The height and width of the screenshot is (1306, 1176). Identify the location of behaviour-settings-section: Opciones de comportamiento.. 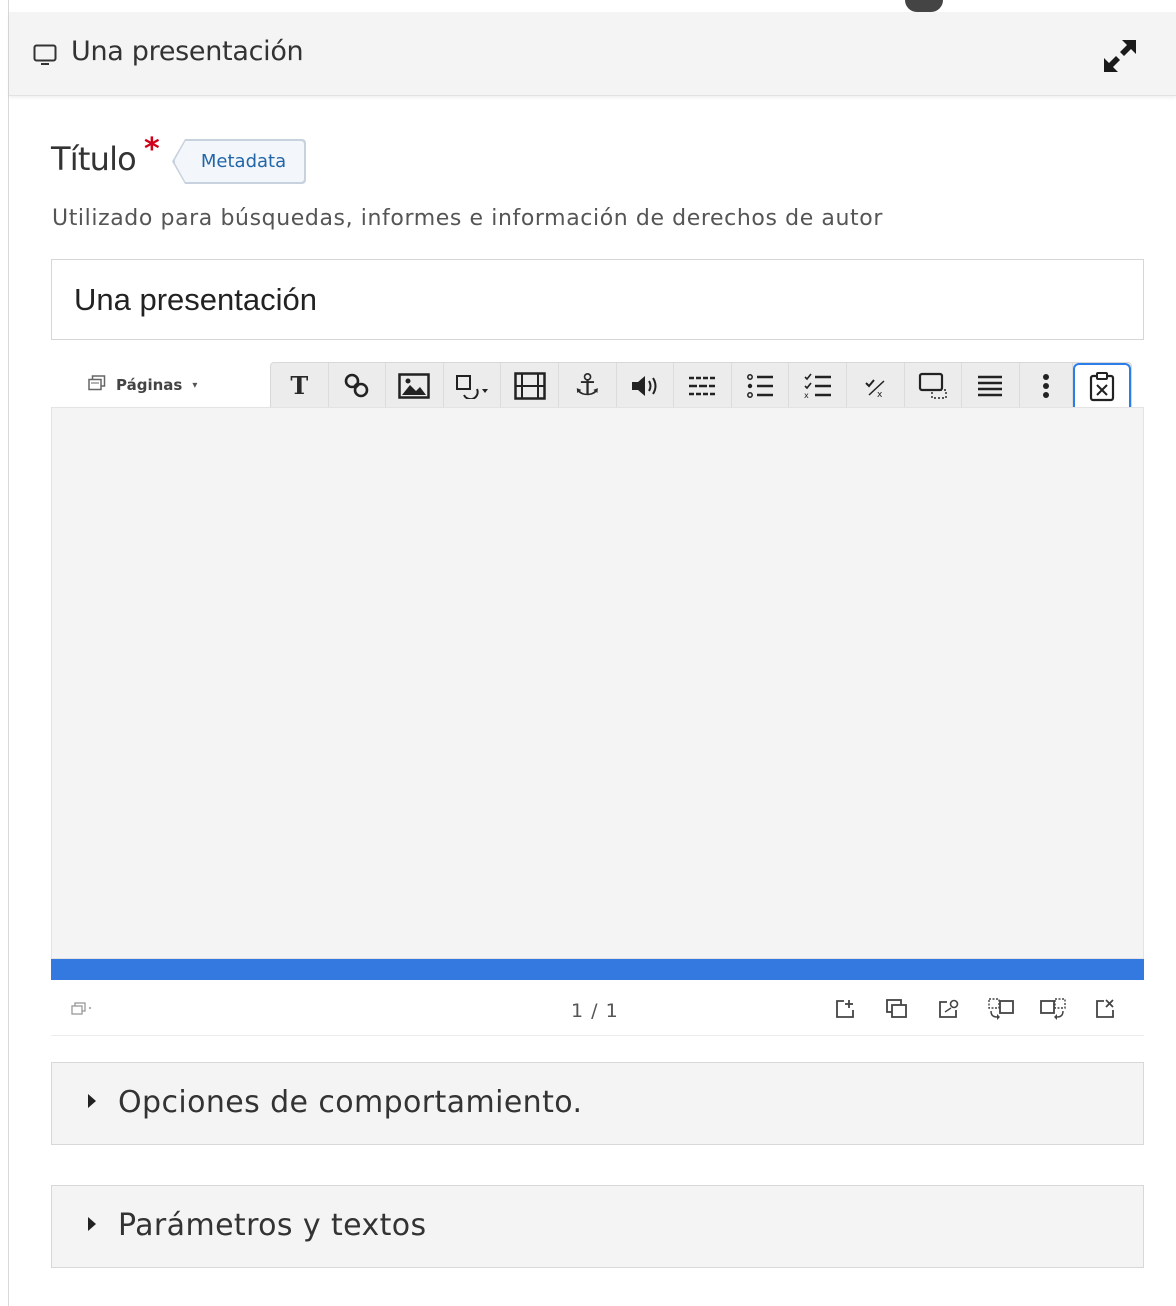
(597, 1103).